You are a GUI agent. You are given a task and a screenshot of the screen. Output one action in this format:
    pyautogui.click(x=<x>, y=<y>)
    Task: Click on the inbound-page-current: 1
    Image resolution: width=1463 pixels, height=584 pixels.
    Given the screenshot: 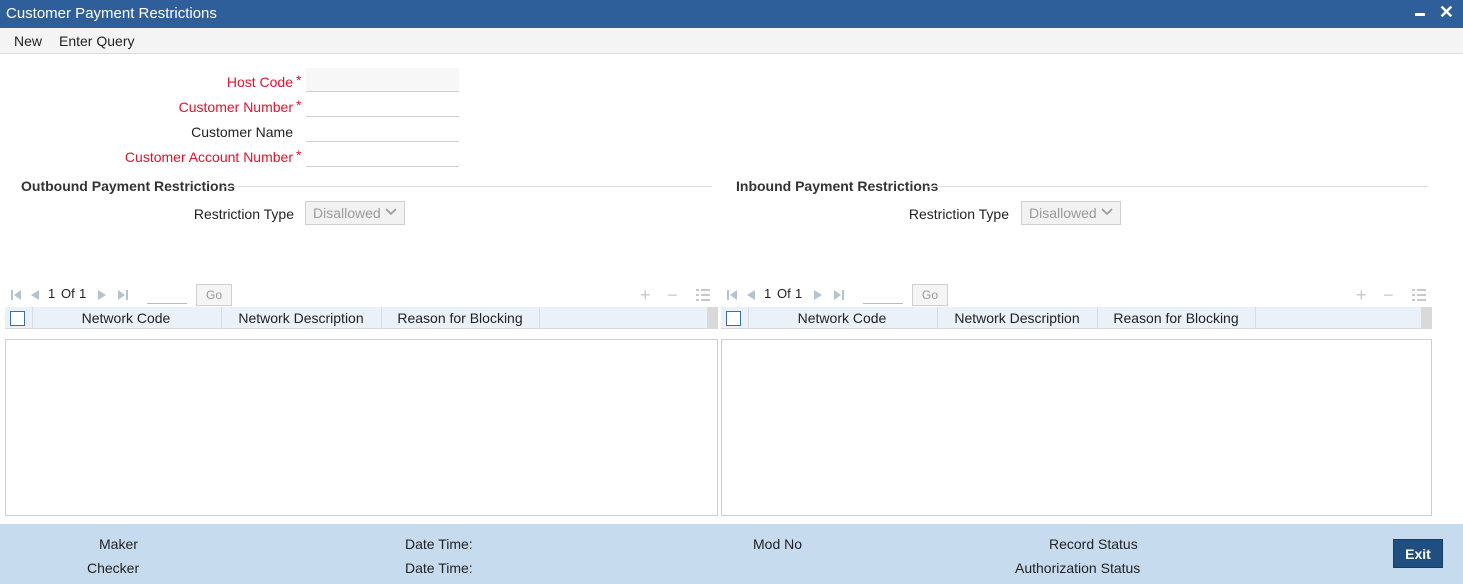 What is the action you would take?
    pyautogui.click(x=768, y=293)
    